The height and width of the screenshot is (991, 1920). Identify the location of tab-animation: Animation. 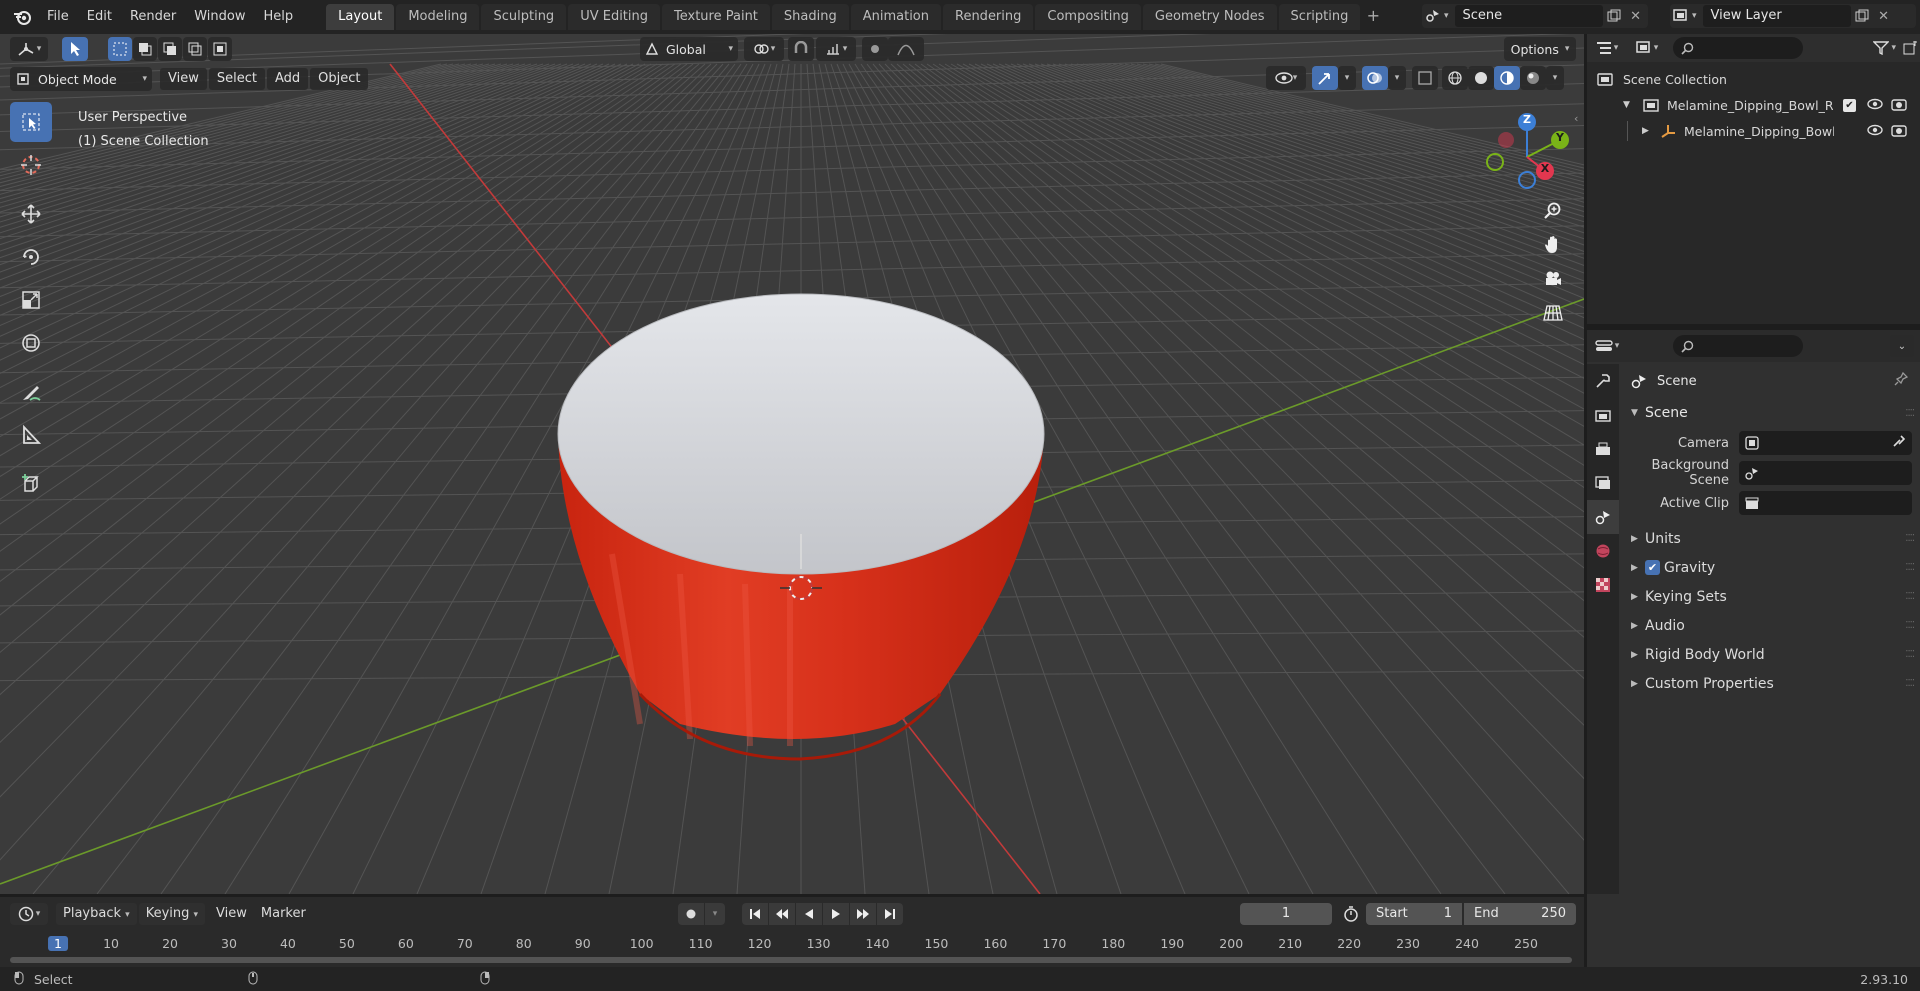
(895, 17).